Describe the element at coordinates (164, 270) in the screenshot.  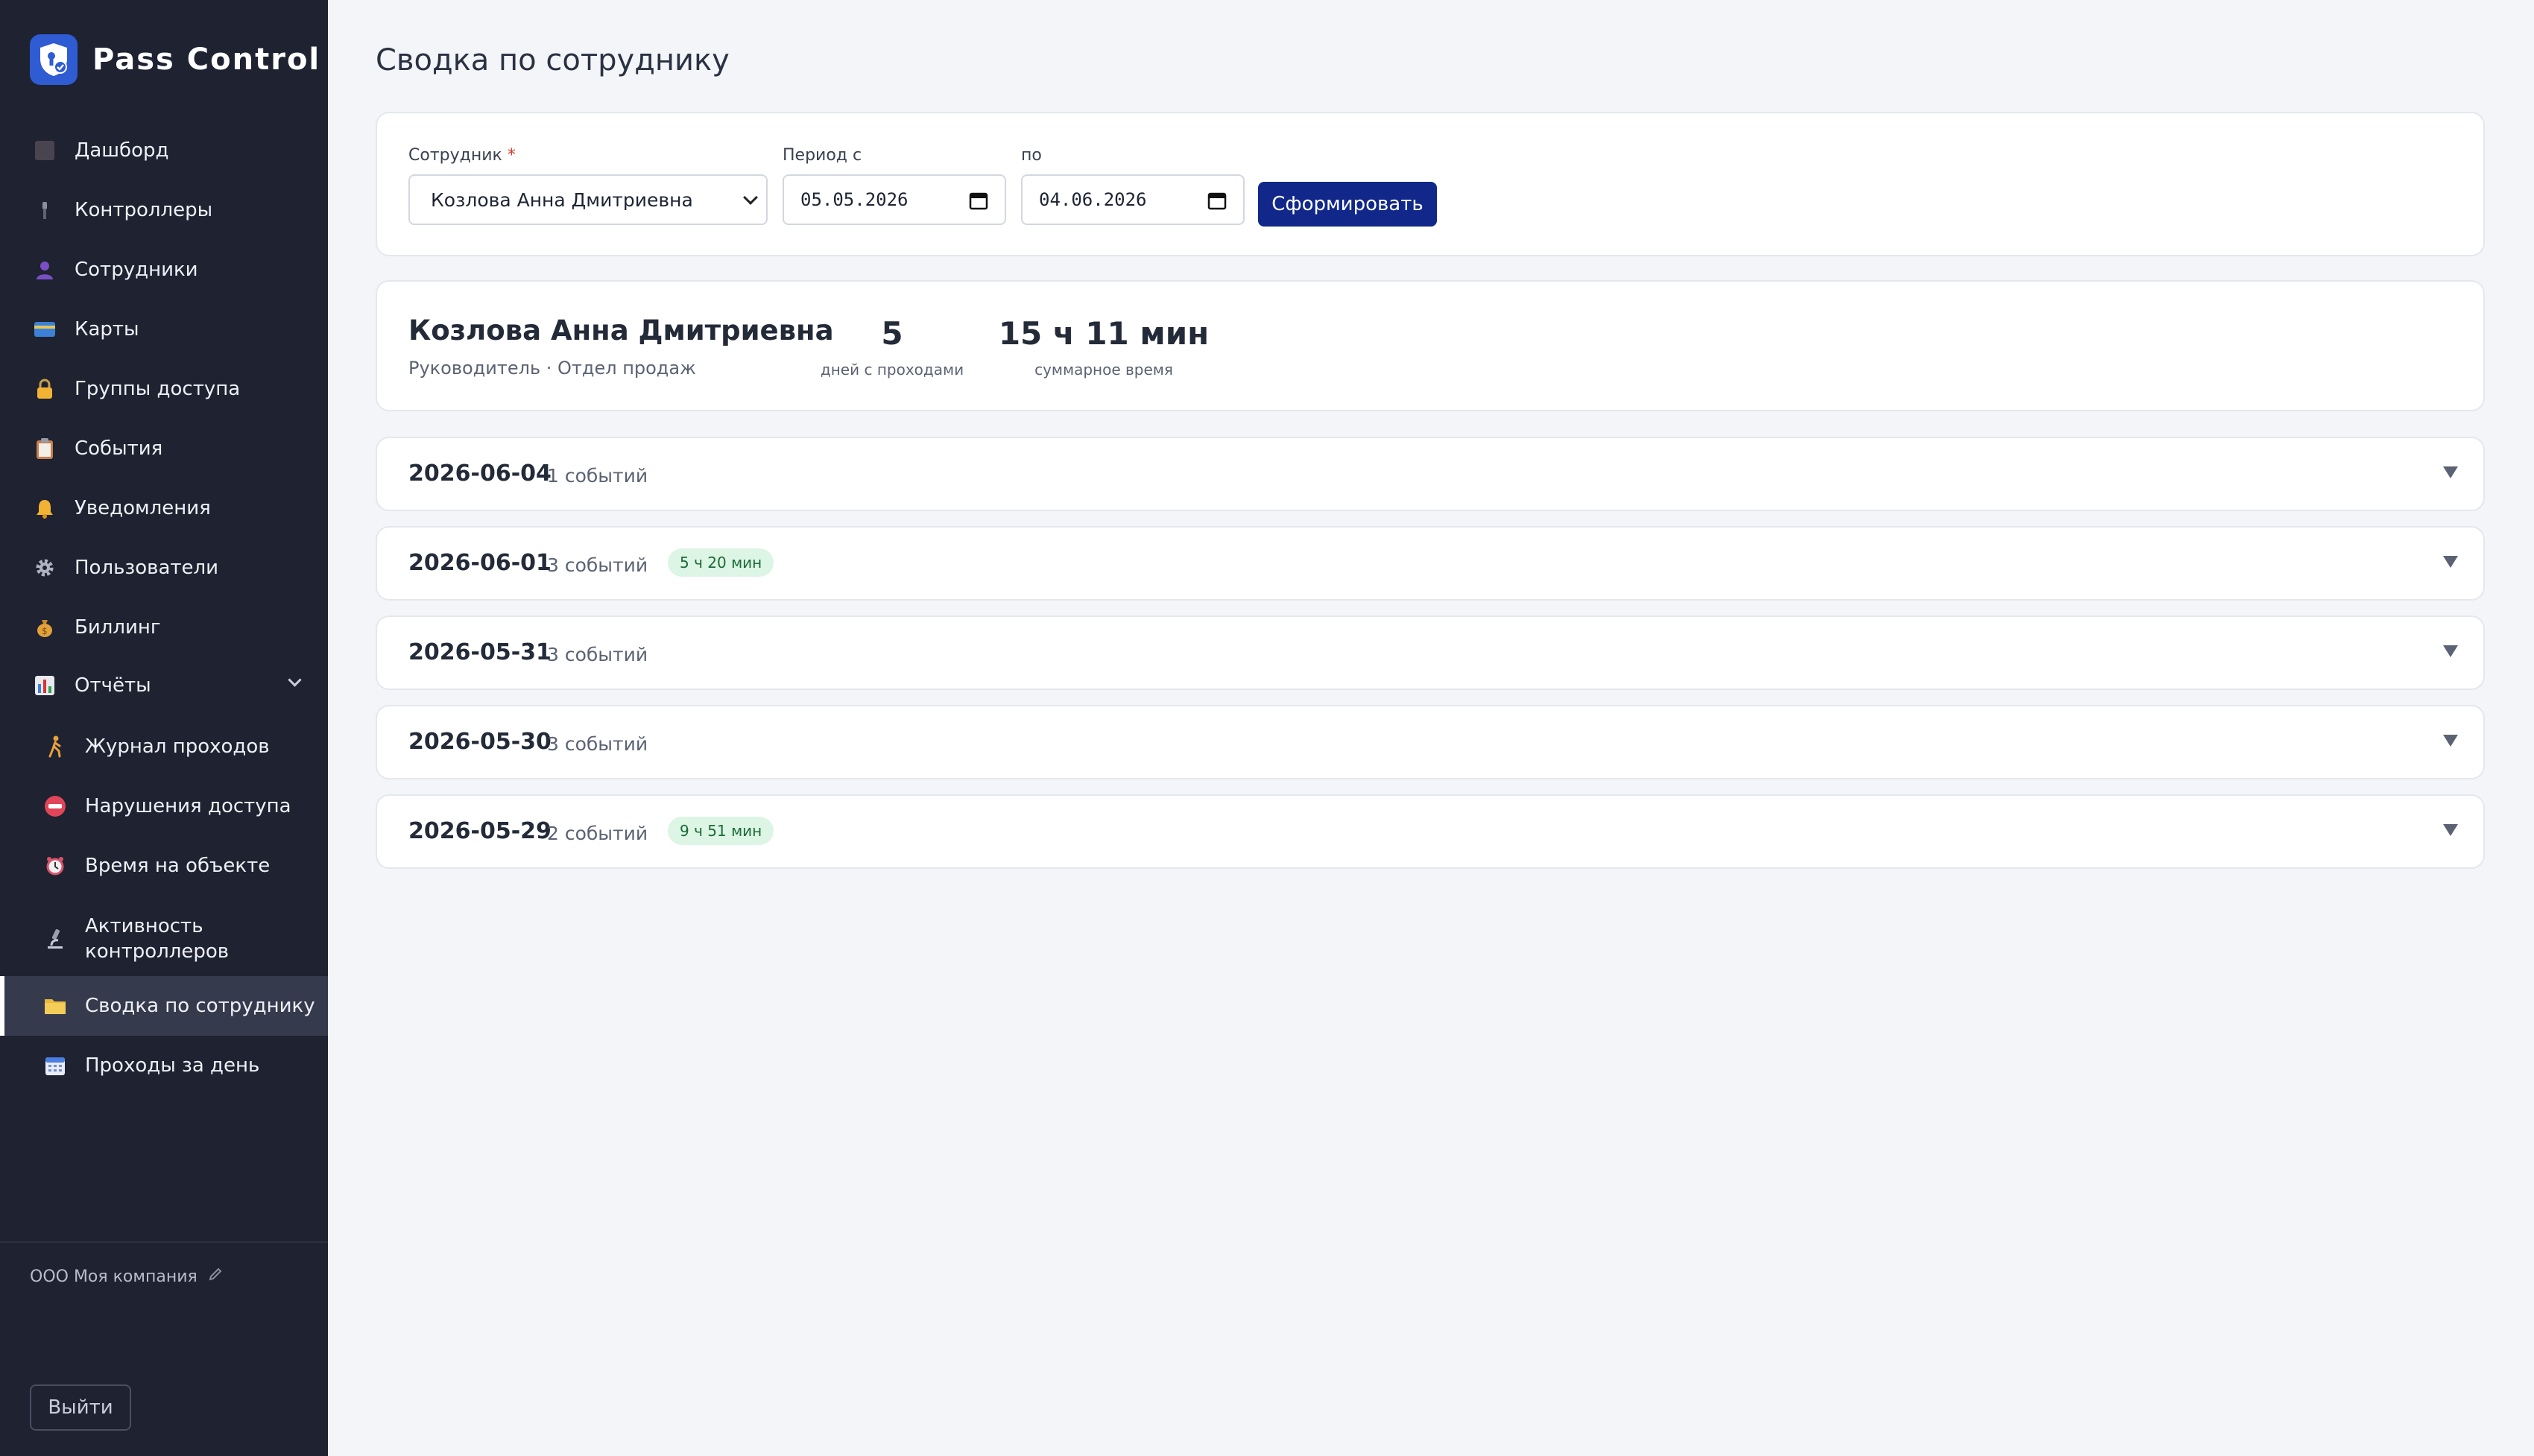
I see `sidebar-item-employees: Сотрудники` at that location.